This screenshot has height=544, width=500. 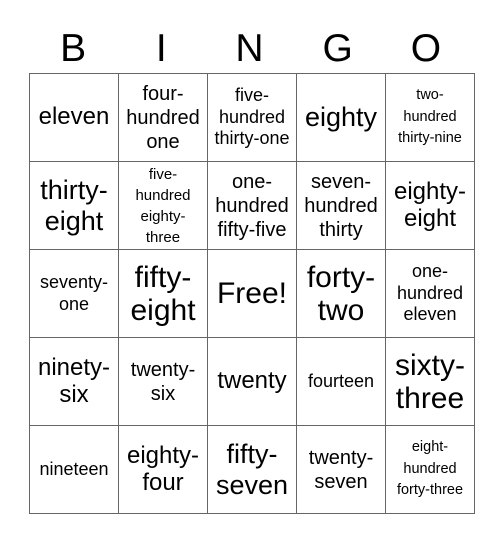 I want to click on card-cell: two- hundred thirty-nine, so click(x=430, y=117).